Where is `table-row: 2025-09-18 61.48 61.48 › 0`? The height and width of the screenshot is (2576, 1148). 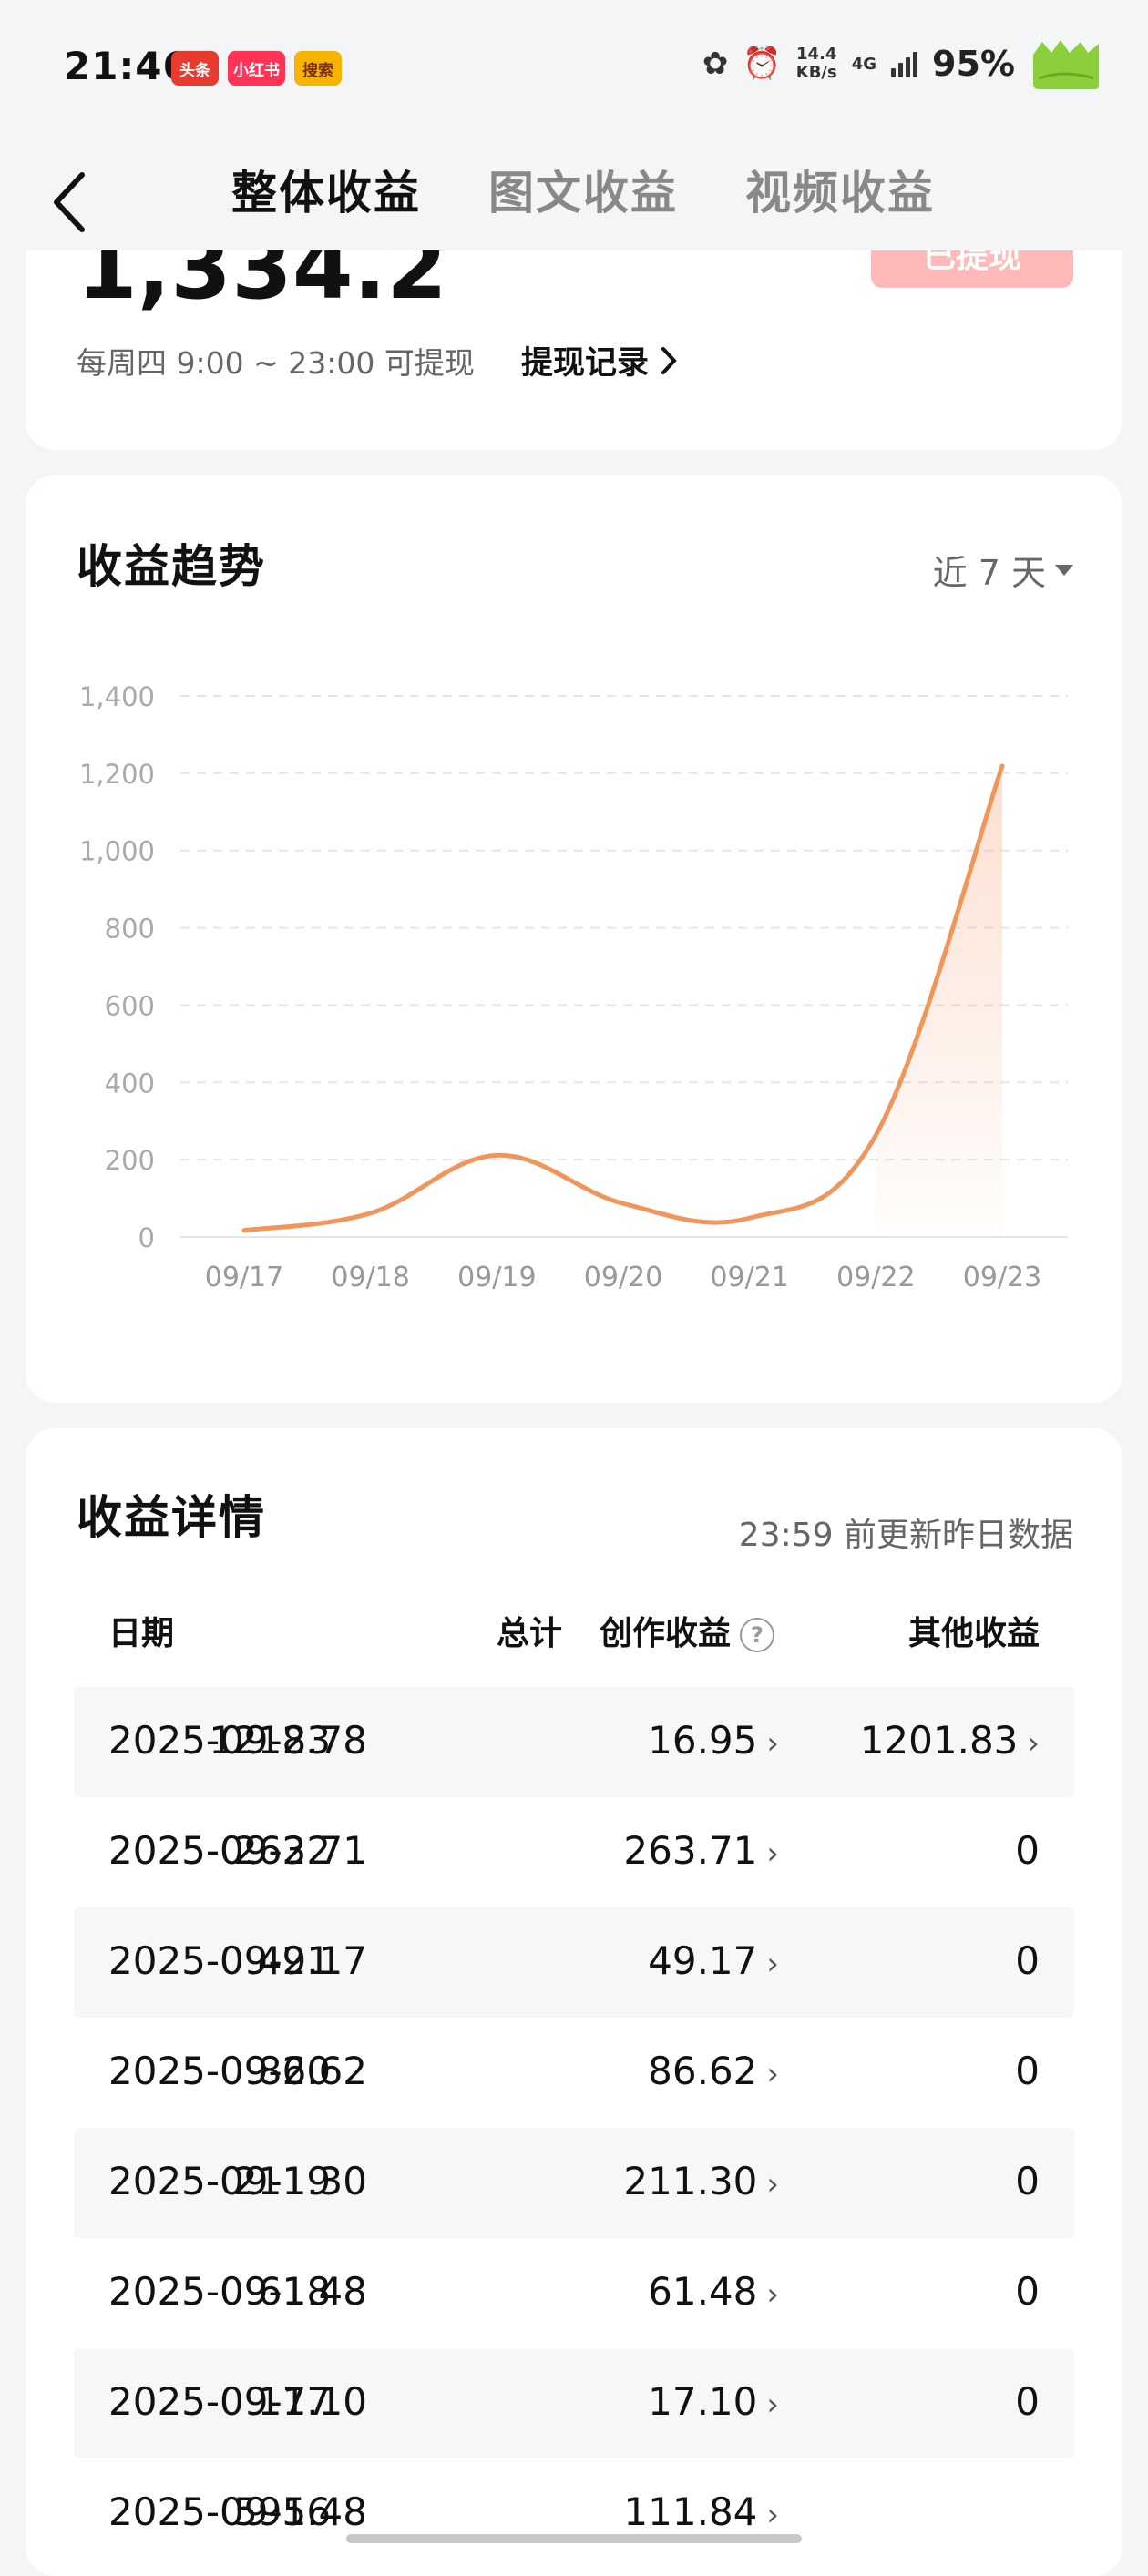 table-row: 2025-09-18 61.48 61.48 › 0 is located at coordinates (574, 2293).